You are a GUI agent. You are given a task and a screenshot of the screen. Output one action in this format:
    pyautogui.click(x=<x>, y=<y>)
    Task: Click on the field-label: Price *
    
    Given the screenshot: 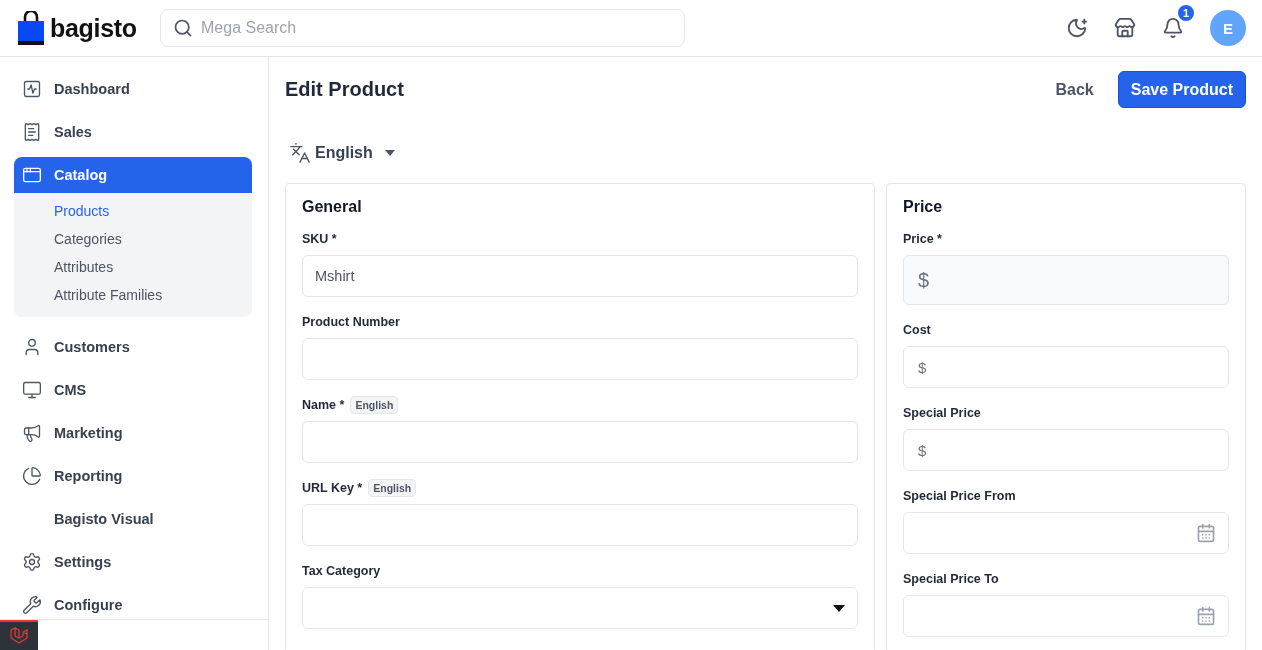 What is the action you would take?
    pyautogui.click(x=922, y=239)
    